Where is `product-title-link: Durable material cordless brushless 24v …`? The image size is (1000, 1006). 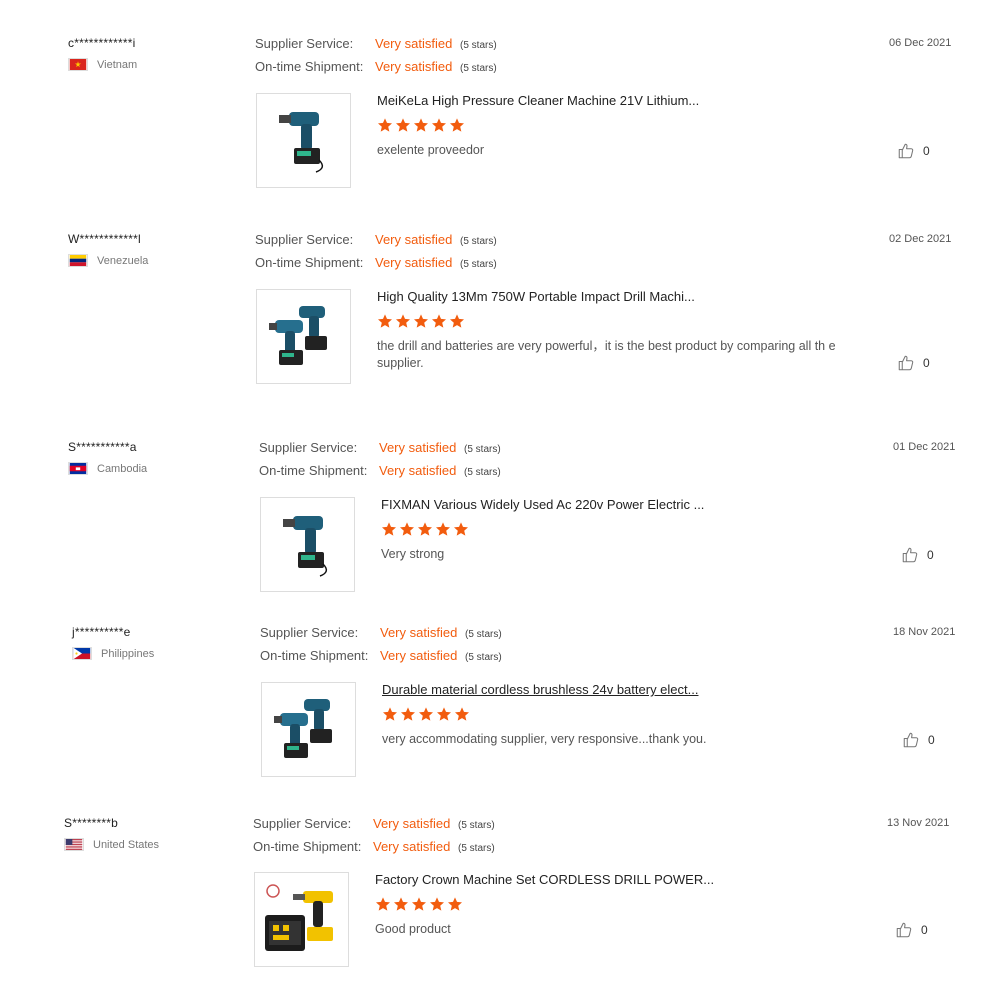 product-title-link: Durable material cordless brushless 24v … is located at coordinates (540, 689).